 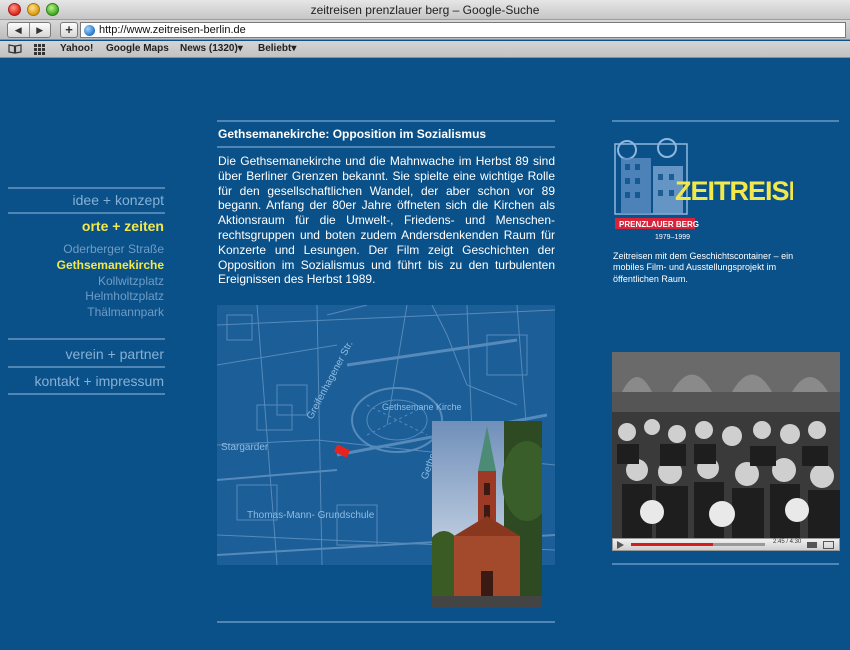 I want to click on back-arrow-icon: ◀, so click(x=18, y=29).